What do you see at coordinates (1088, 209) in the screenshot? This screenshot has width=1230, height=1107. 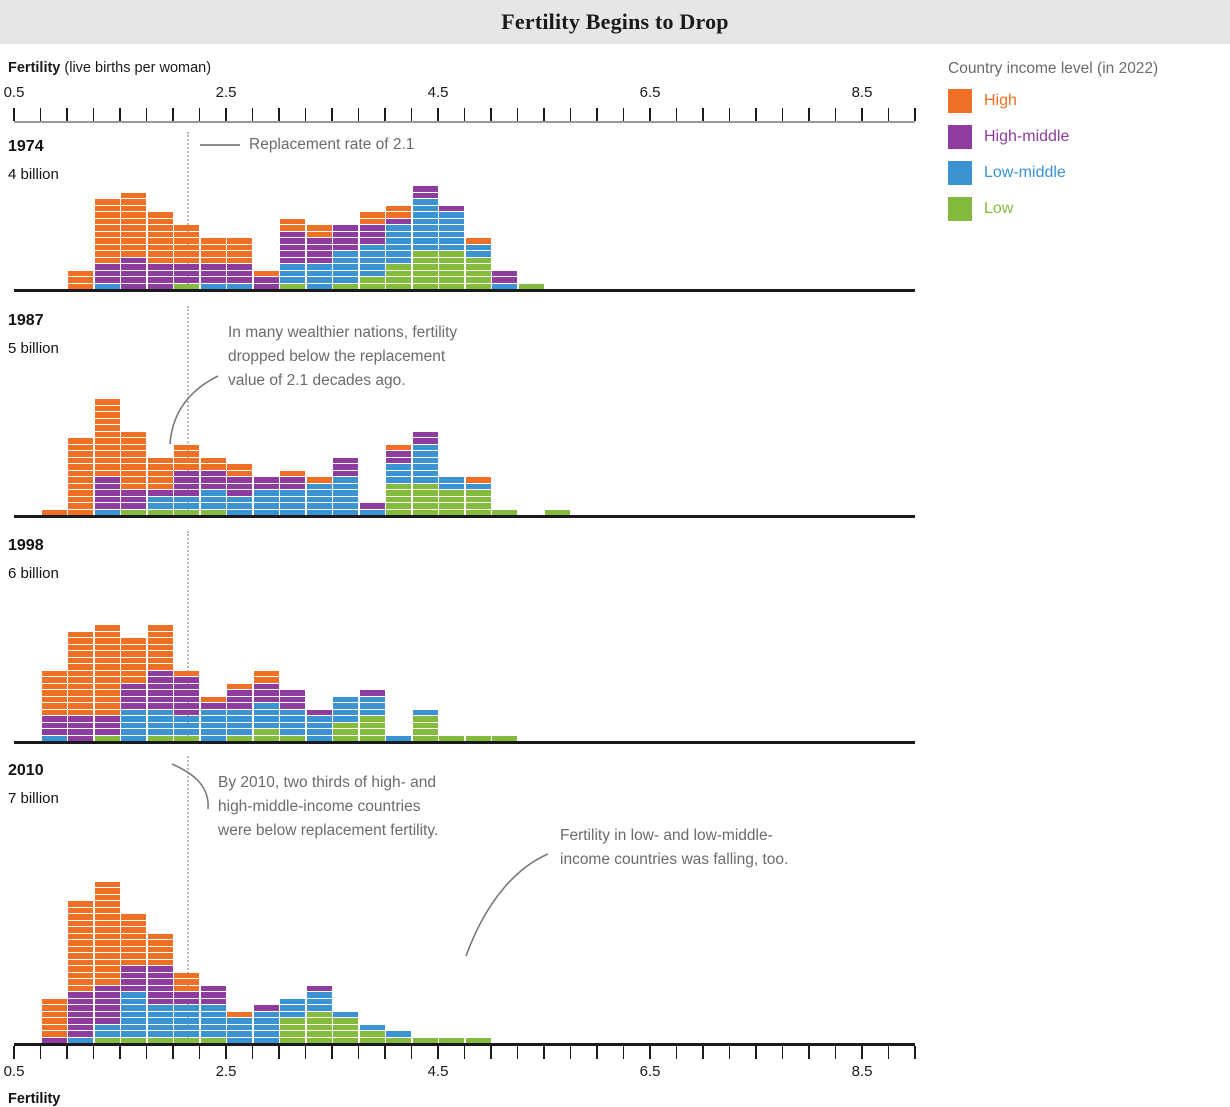 I see `legend-item-low: Low` at bounding box center [1088, 209].